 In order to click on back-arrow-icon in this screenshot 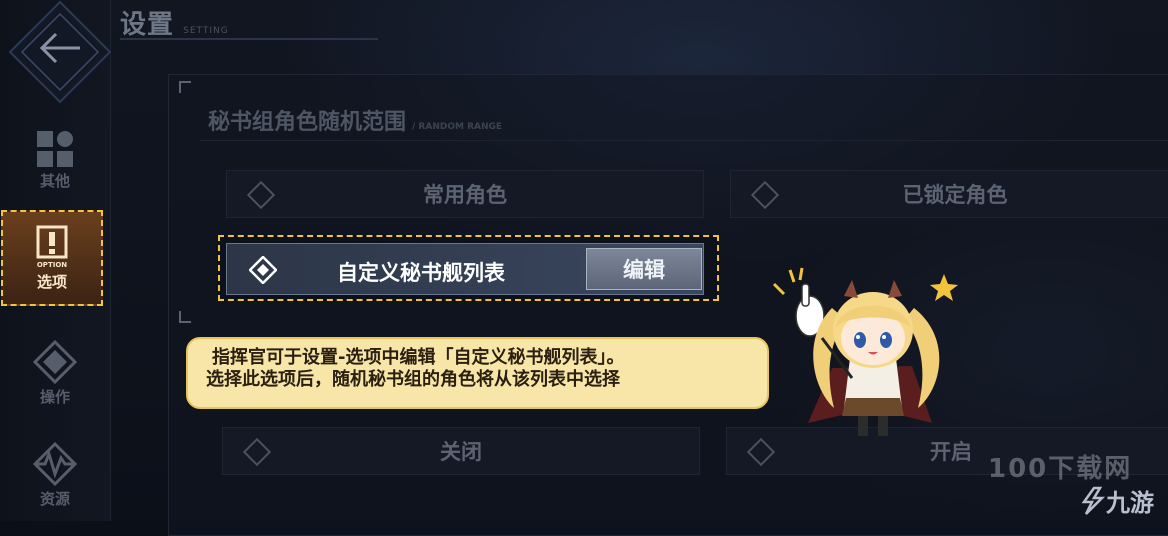, I will do `click(60, 52)`.